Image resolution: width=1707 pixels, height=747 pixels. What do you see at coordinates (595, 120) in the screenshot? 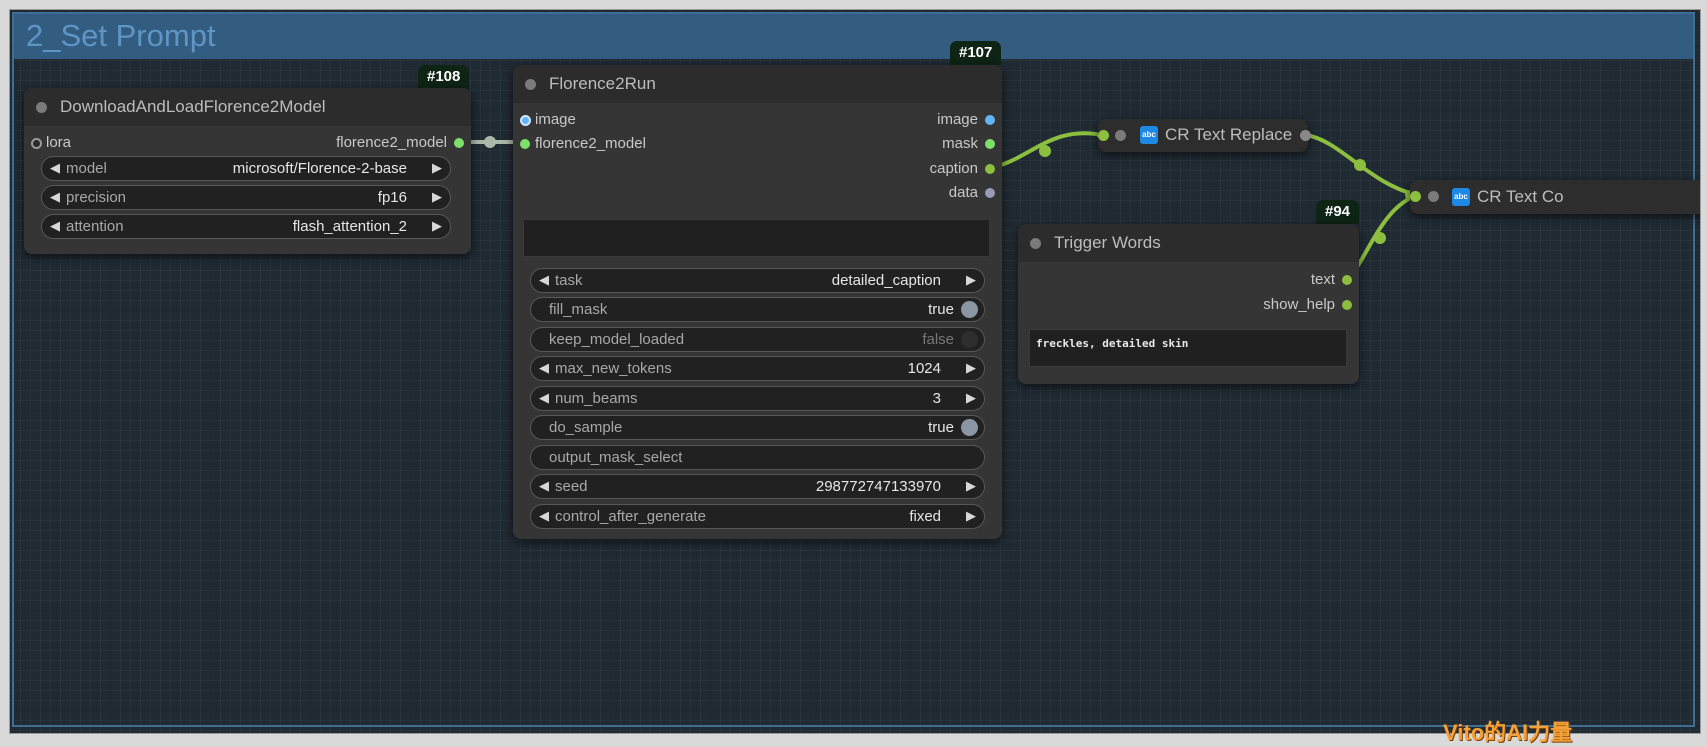
I see `input-slot-image: image` at bounding box center [595, 120].